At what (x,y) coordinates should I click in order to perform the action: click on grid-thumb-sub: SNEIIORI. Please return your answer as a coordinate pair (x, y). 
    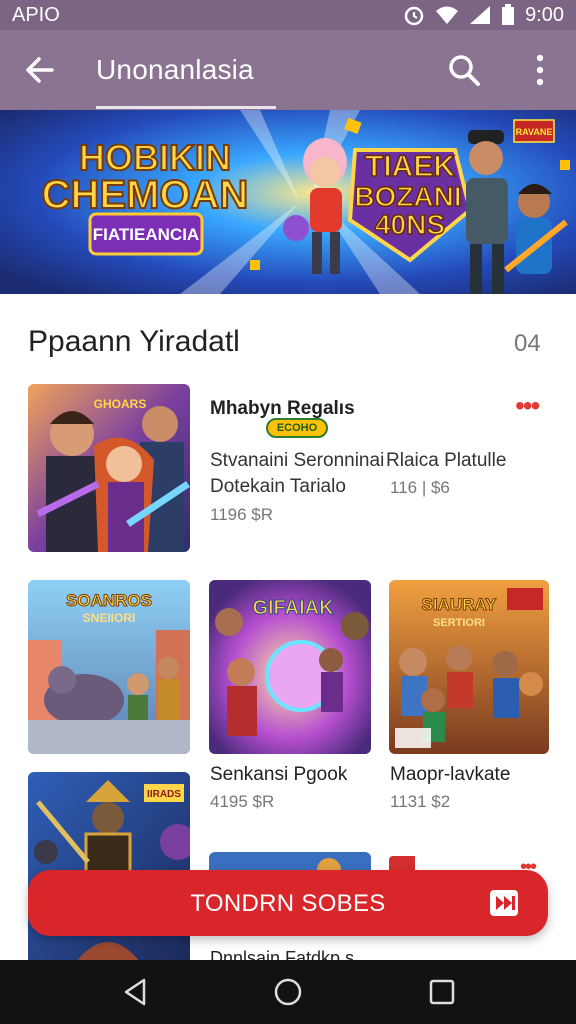
    Looking at the image, I should click on (109, 618).